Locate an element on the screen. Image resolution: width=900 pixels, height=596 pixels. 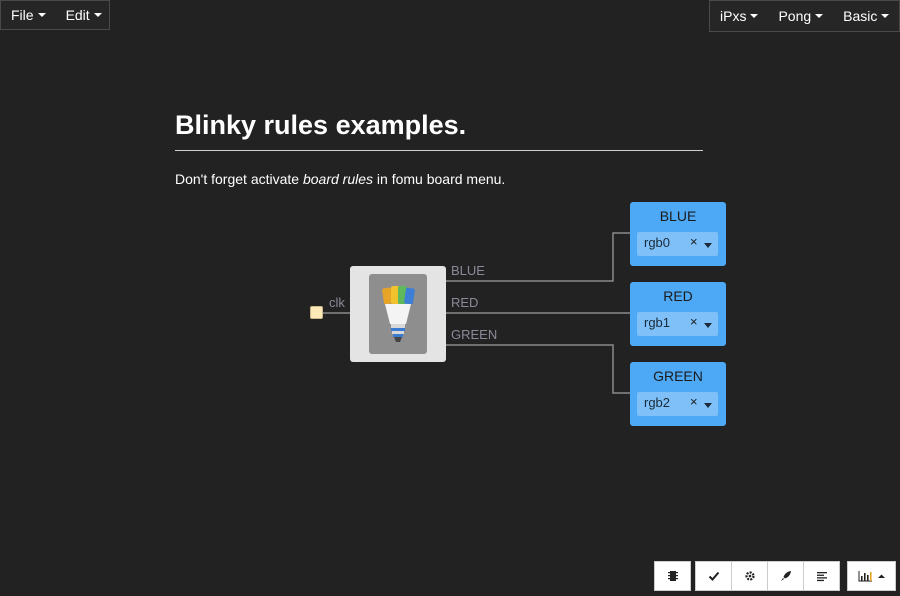
clk-input-port is located at coordinates (316, 312).